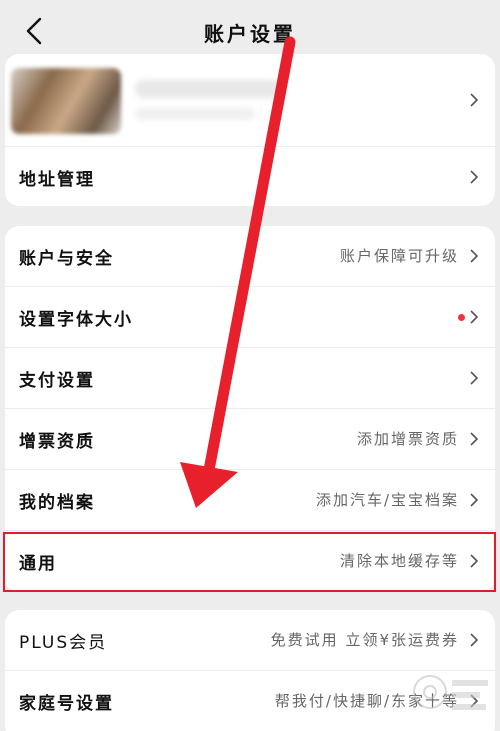 The image size is (500, 731). I want to click on row-general: 通用 清除本地缓存等, so click(250, 561).